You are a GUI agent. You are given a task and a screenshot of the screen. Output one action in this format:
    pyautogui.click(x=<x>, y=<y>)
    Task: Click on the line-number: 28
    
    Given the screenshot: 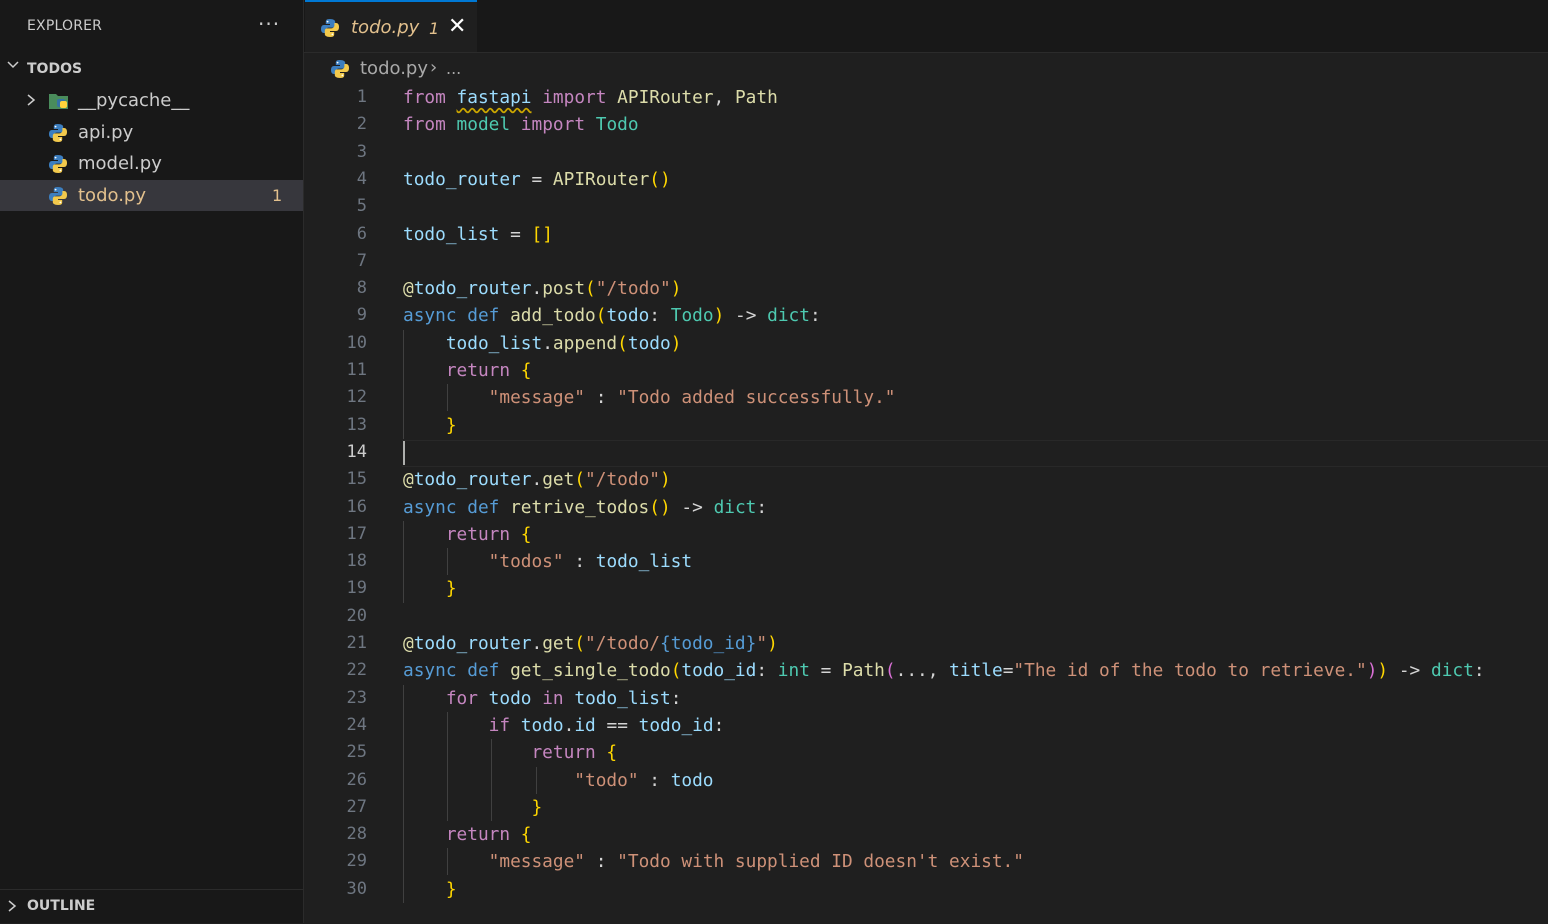 What is the action you would take?
    pyautogui.click(x=356, y=834)
    